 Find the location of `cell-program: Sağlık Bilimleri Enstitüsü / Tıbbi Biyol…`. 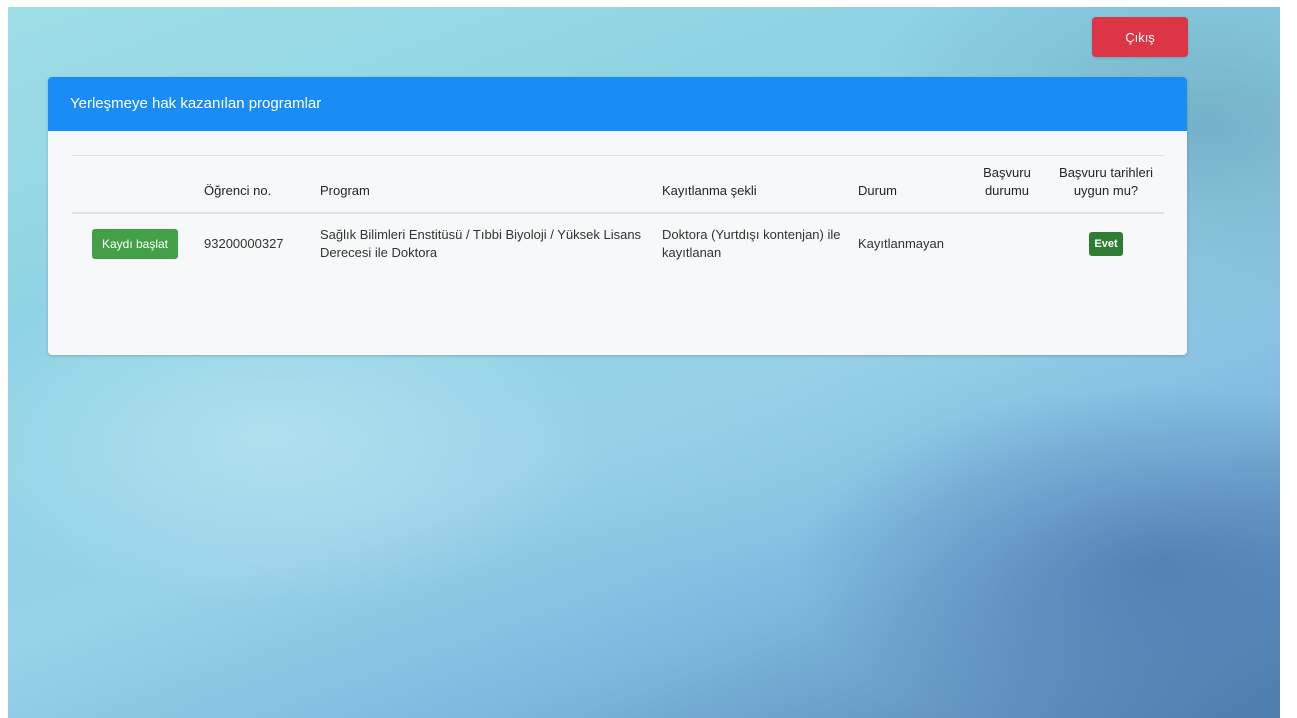

cell-program: Sağlık Bilimleri Enstitüsü / Tıbbi Biyol… is located at coordinates (481, 243).